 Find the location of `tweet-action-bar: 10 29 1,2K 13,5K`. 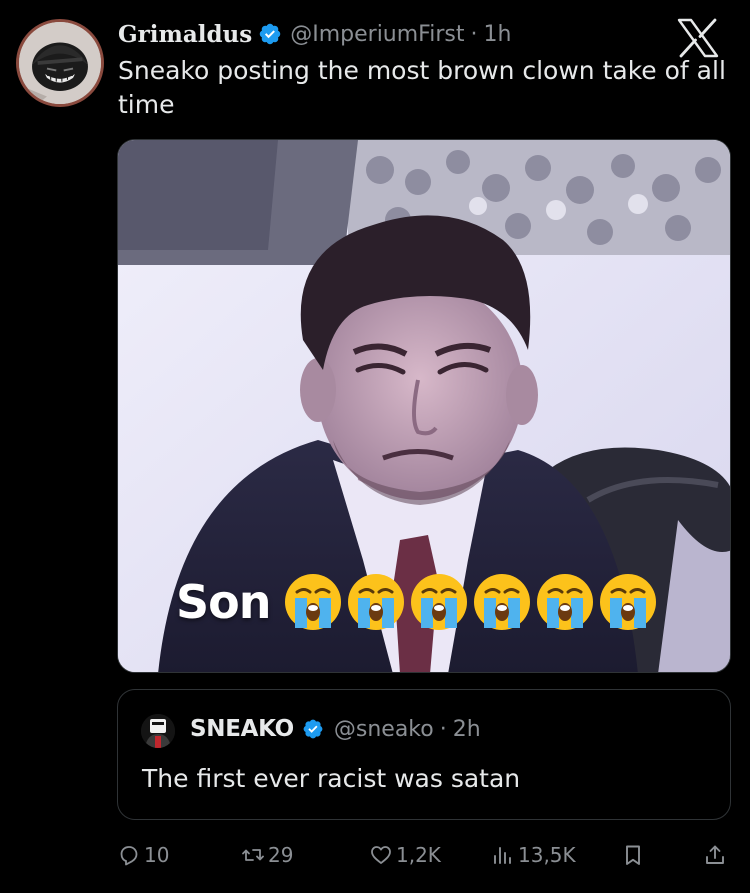

tweet-action-bar: 10 29 1,2K 13,5K is located at coordinates (427, 855).